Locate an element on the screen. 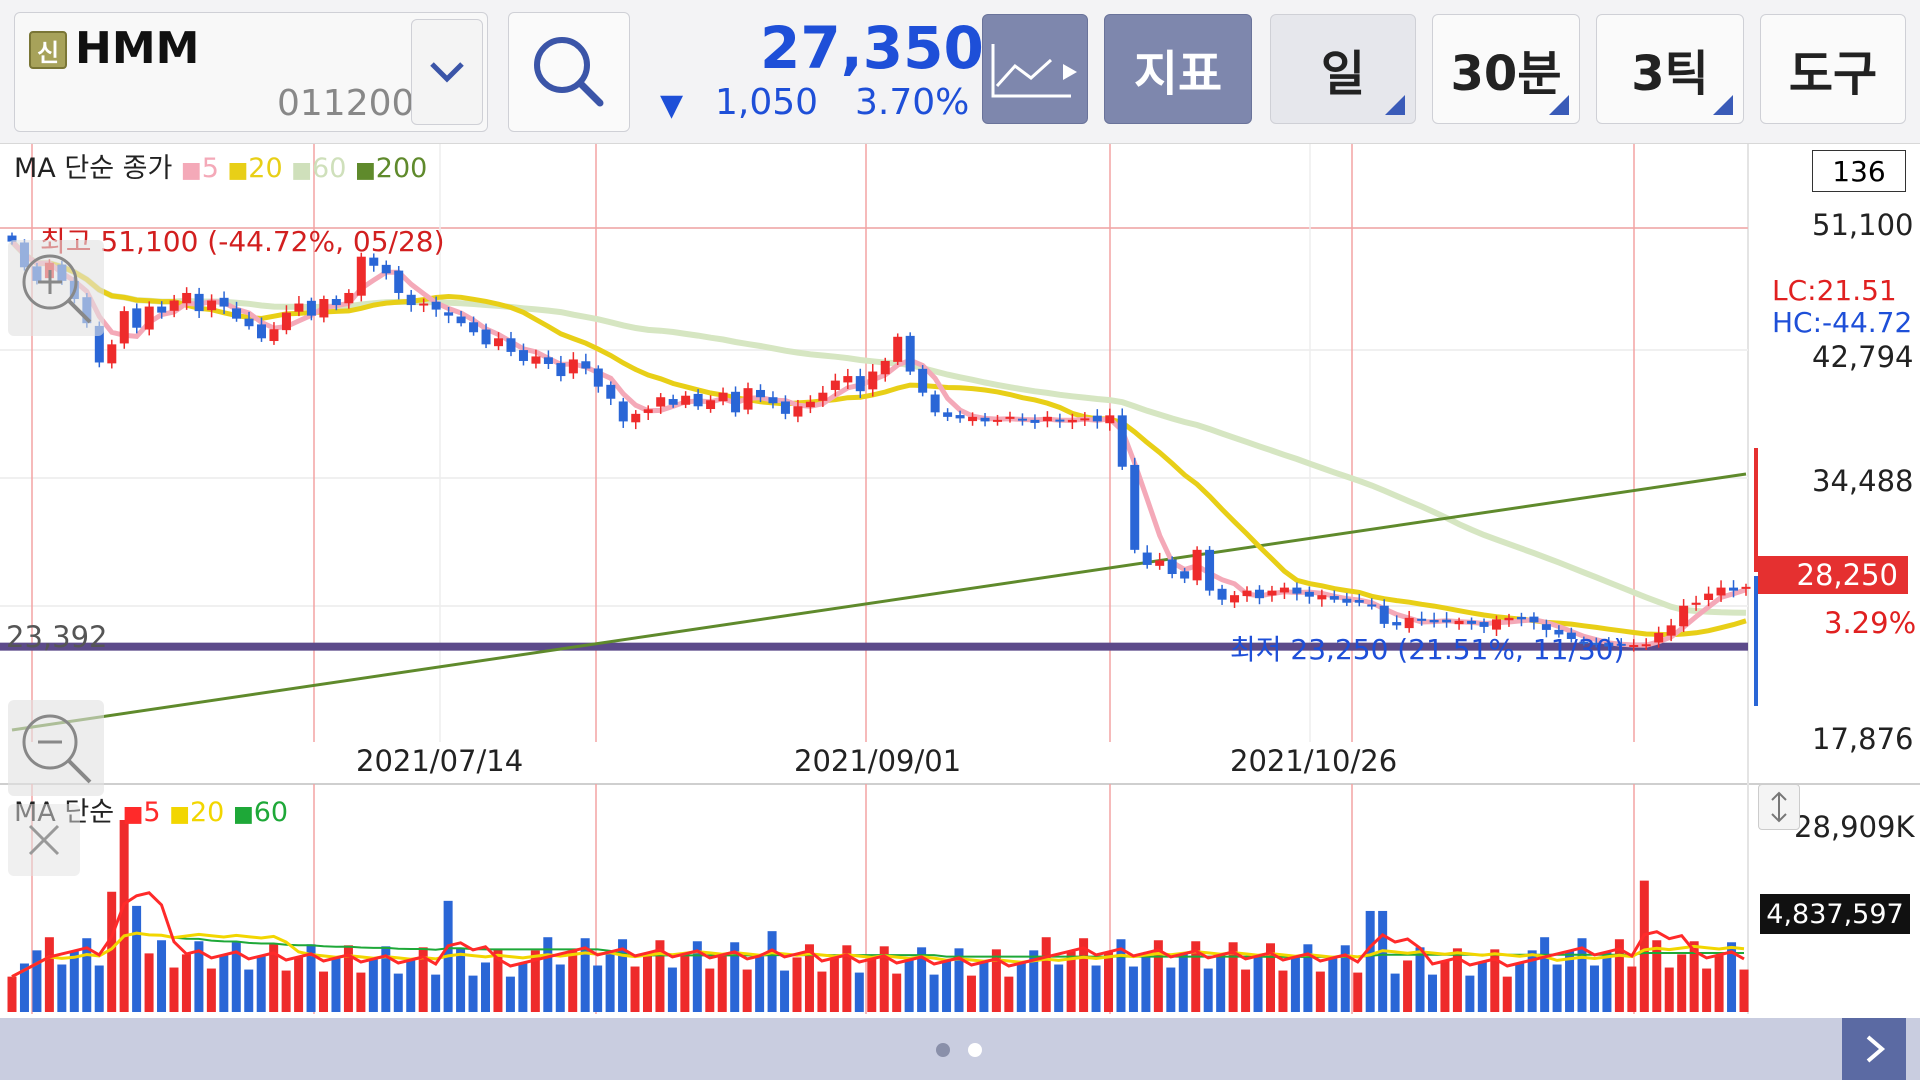 The width and height of the screenshot is (1920, 1080). indicator-button: 지표 is located at coordinates (1178, 69).